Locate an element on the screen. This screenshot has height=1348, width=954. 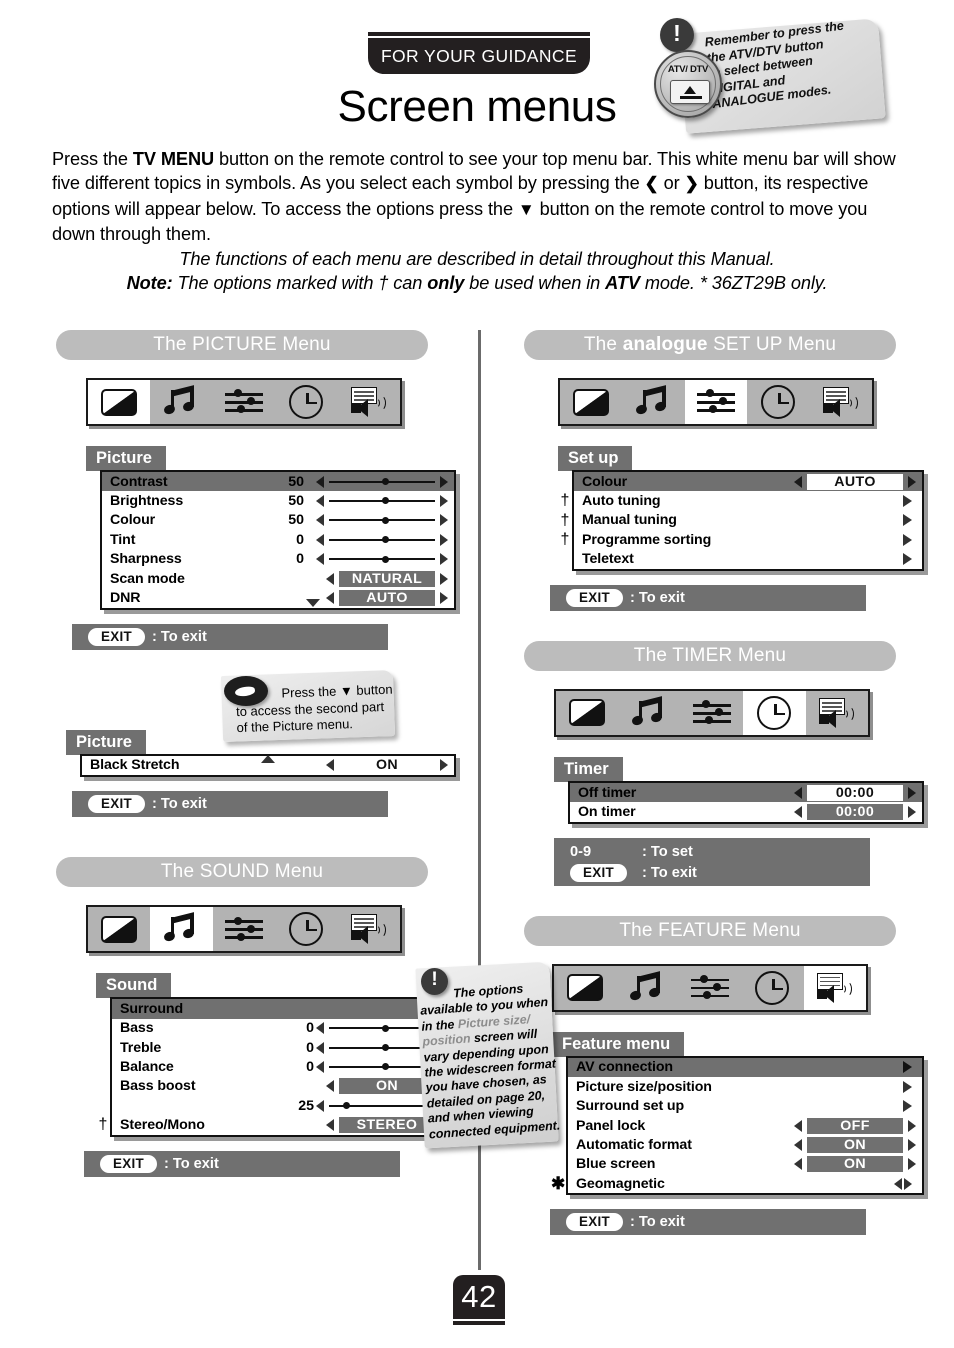
osd-row: Automatic format ON is located at coordinates (745, 1144).